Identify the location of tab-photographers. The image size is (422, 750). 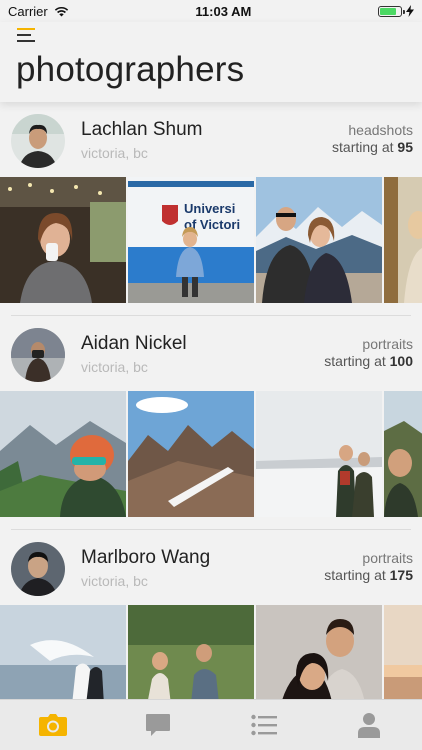
(53, 725).